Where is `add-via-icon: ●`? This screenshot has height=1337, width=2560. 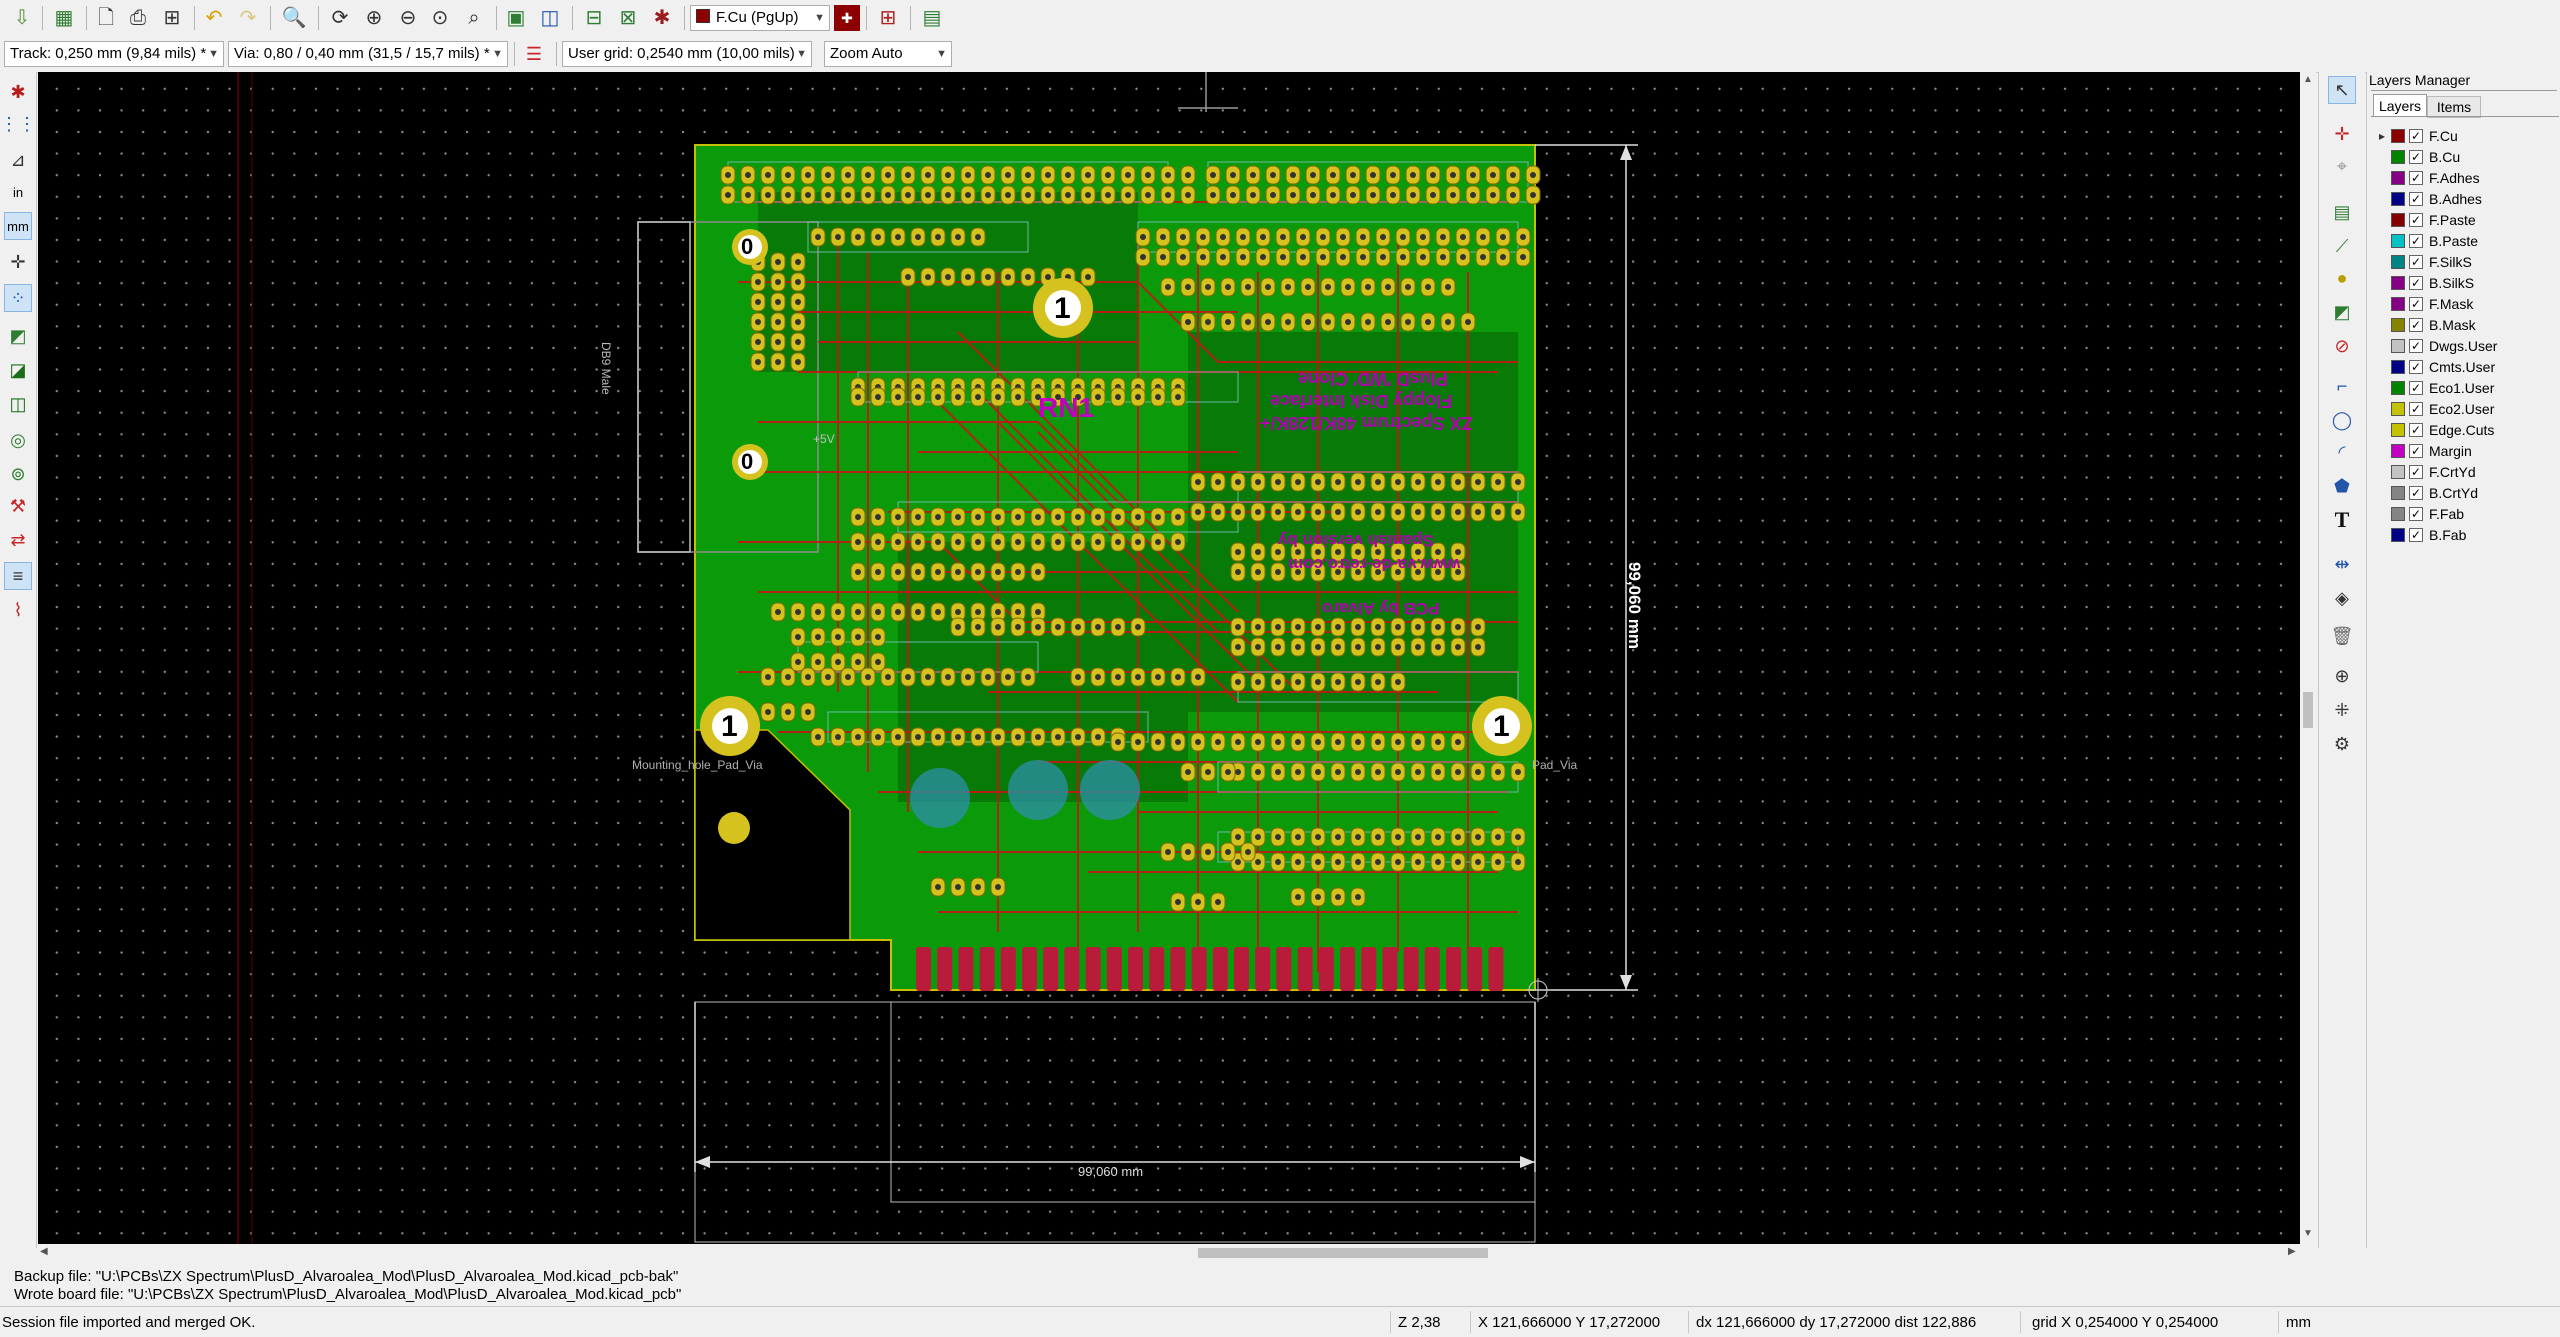 add-via-icon: ● is located at coordinates (2342, 278).